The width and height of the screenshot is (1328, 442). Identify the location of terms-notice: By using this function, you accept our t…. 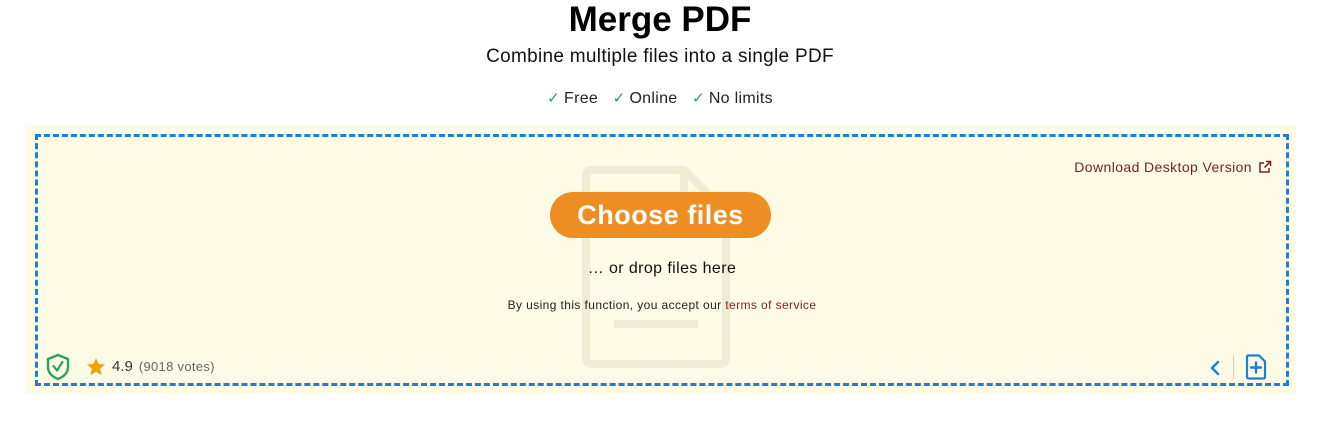
(662, 305).